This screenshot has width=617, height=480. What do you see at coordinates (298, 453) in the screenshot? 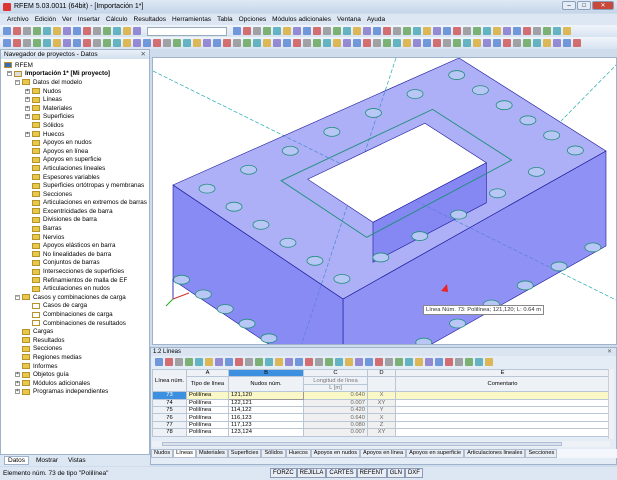
I see `sheet-tab: Huecos` at bounding box center [298, 453].